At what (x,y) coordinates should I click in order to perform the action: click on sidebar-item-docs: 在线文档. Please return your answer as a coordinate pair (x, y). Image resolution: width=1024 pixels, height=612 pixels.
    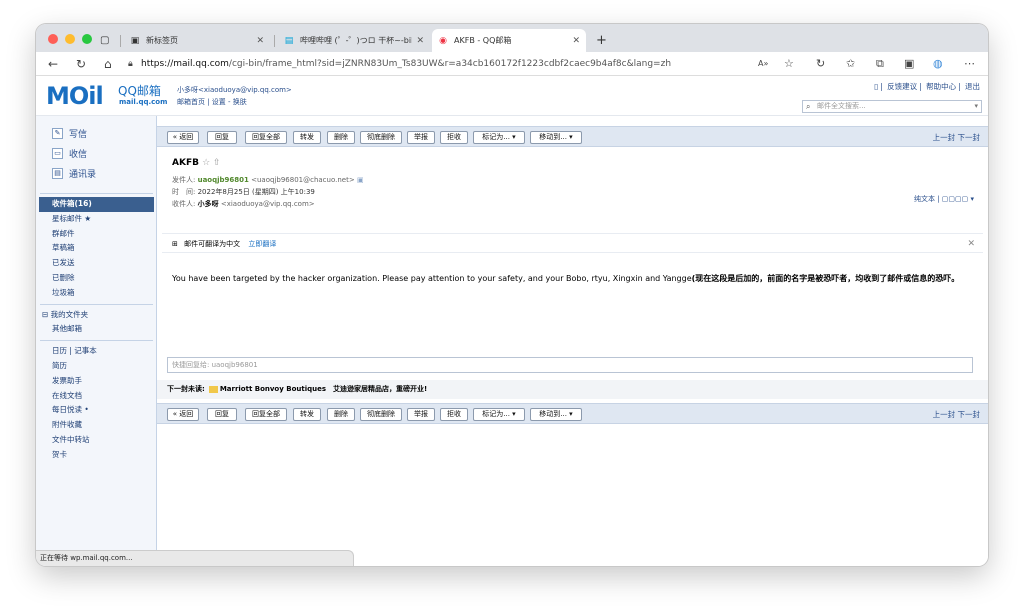
    Looking at the image, I should click on (96, 396).